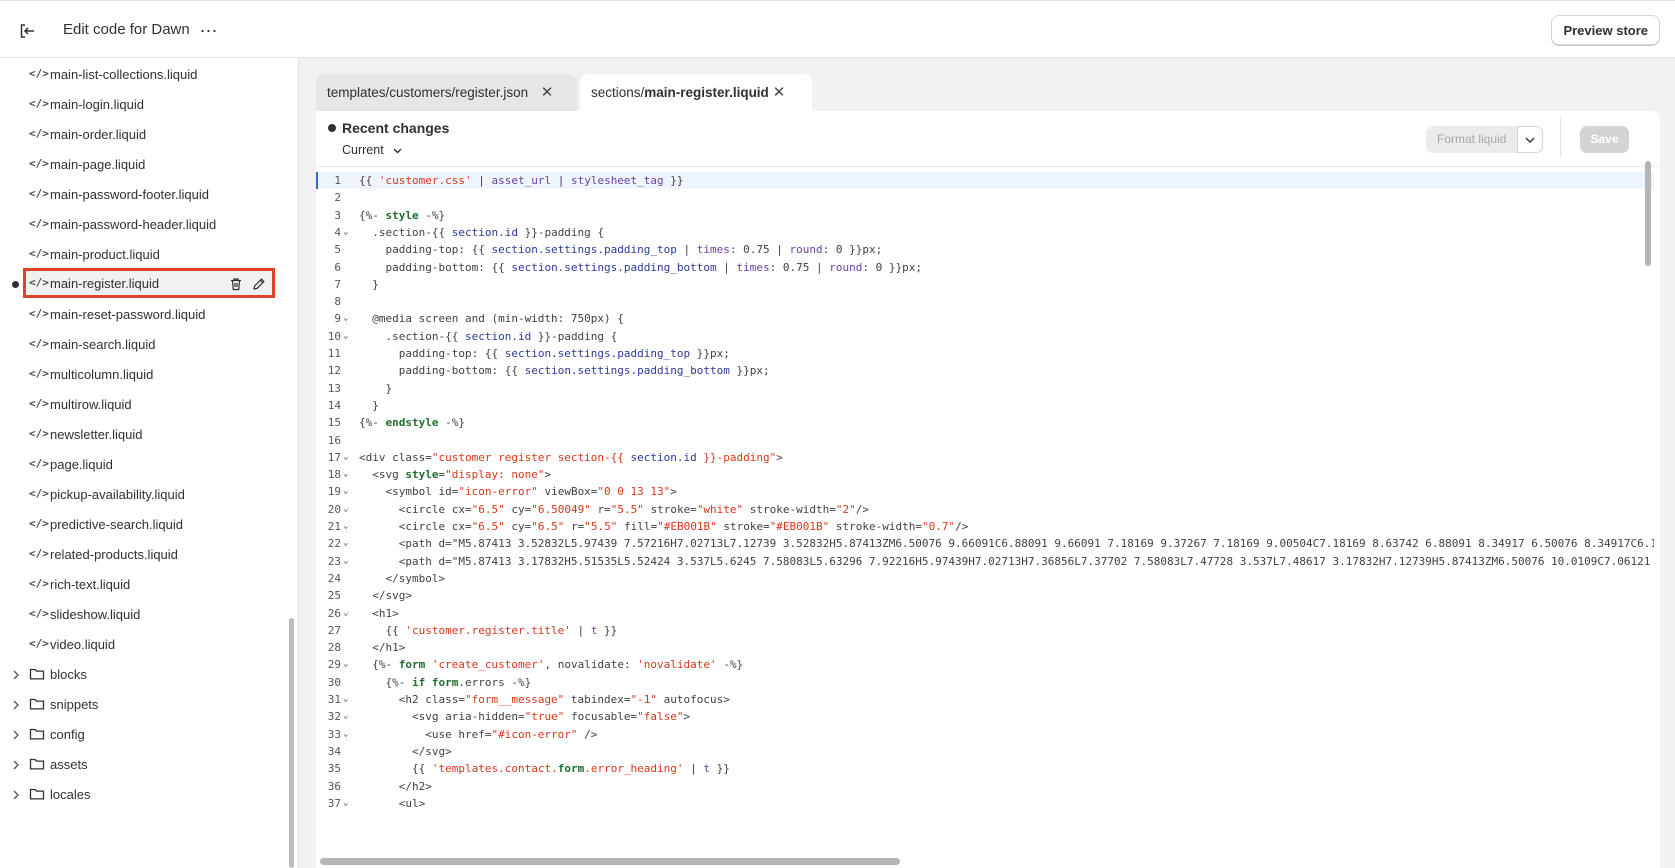 The height and width of the screenshot is (868, 1675). Describe the element at coordinates (145, 74) in the screenshot. I see `file-item: </> main-list-collections.liquid` at that location.